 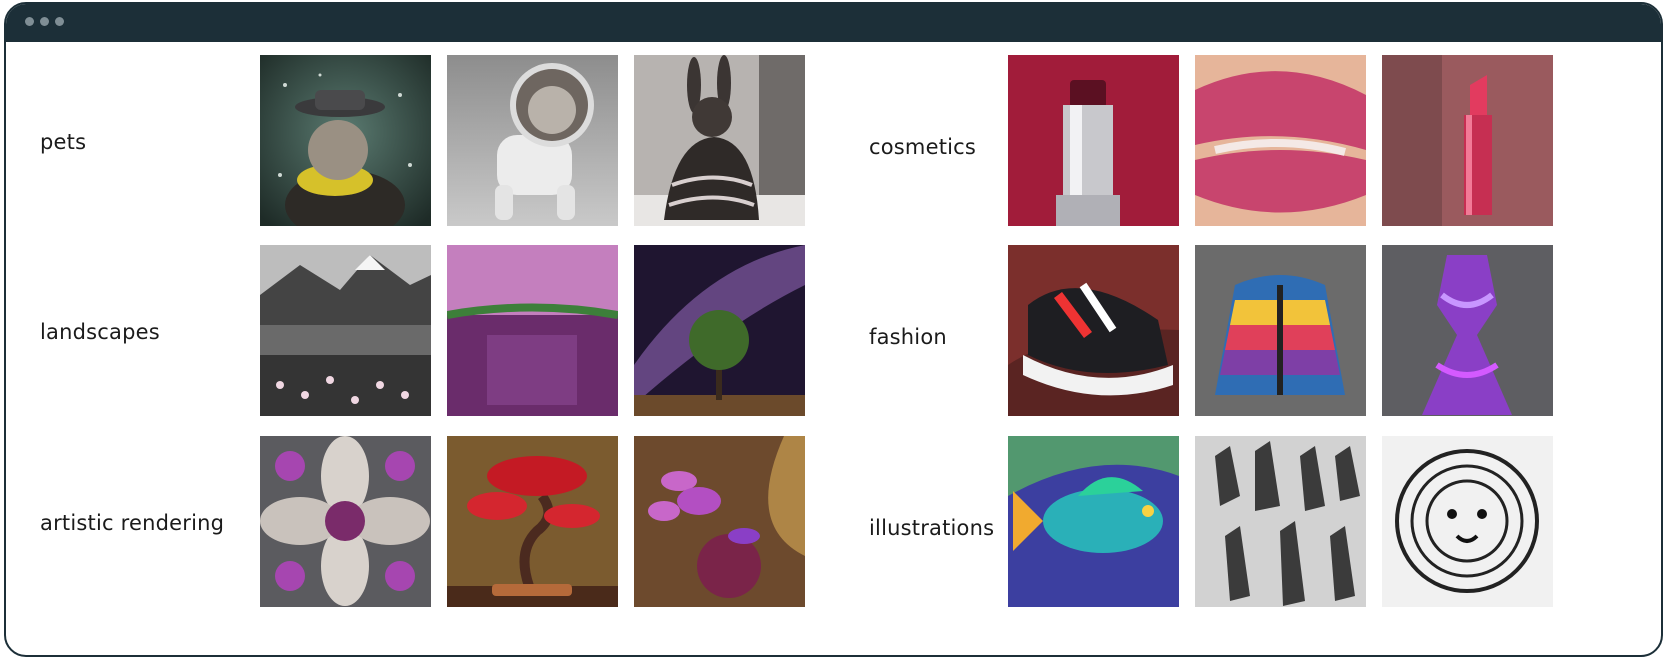 What do you see at coordinates (1467, 140) in the screenshot?
I see `image-lipstick-tube` at bounding box center [1467, 140].